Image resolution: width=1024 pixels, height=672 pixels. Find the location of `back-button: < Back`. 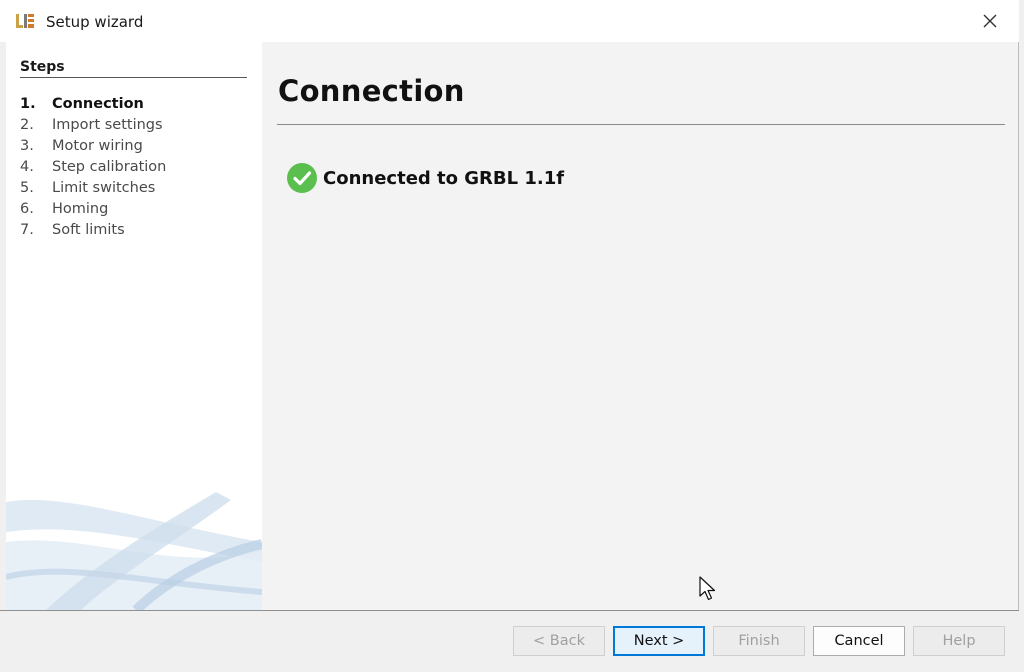

back-button: < Back is located at coordinates (559, 641).